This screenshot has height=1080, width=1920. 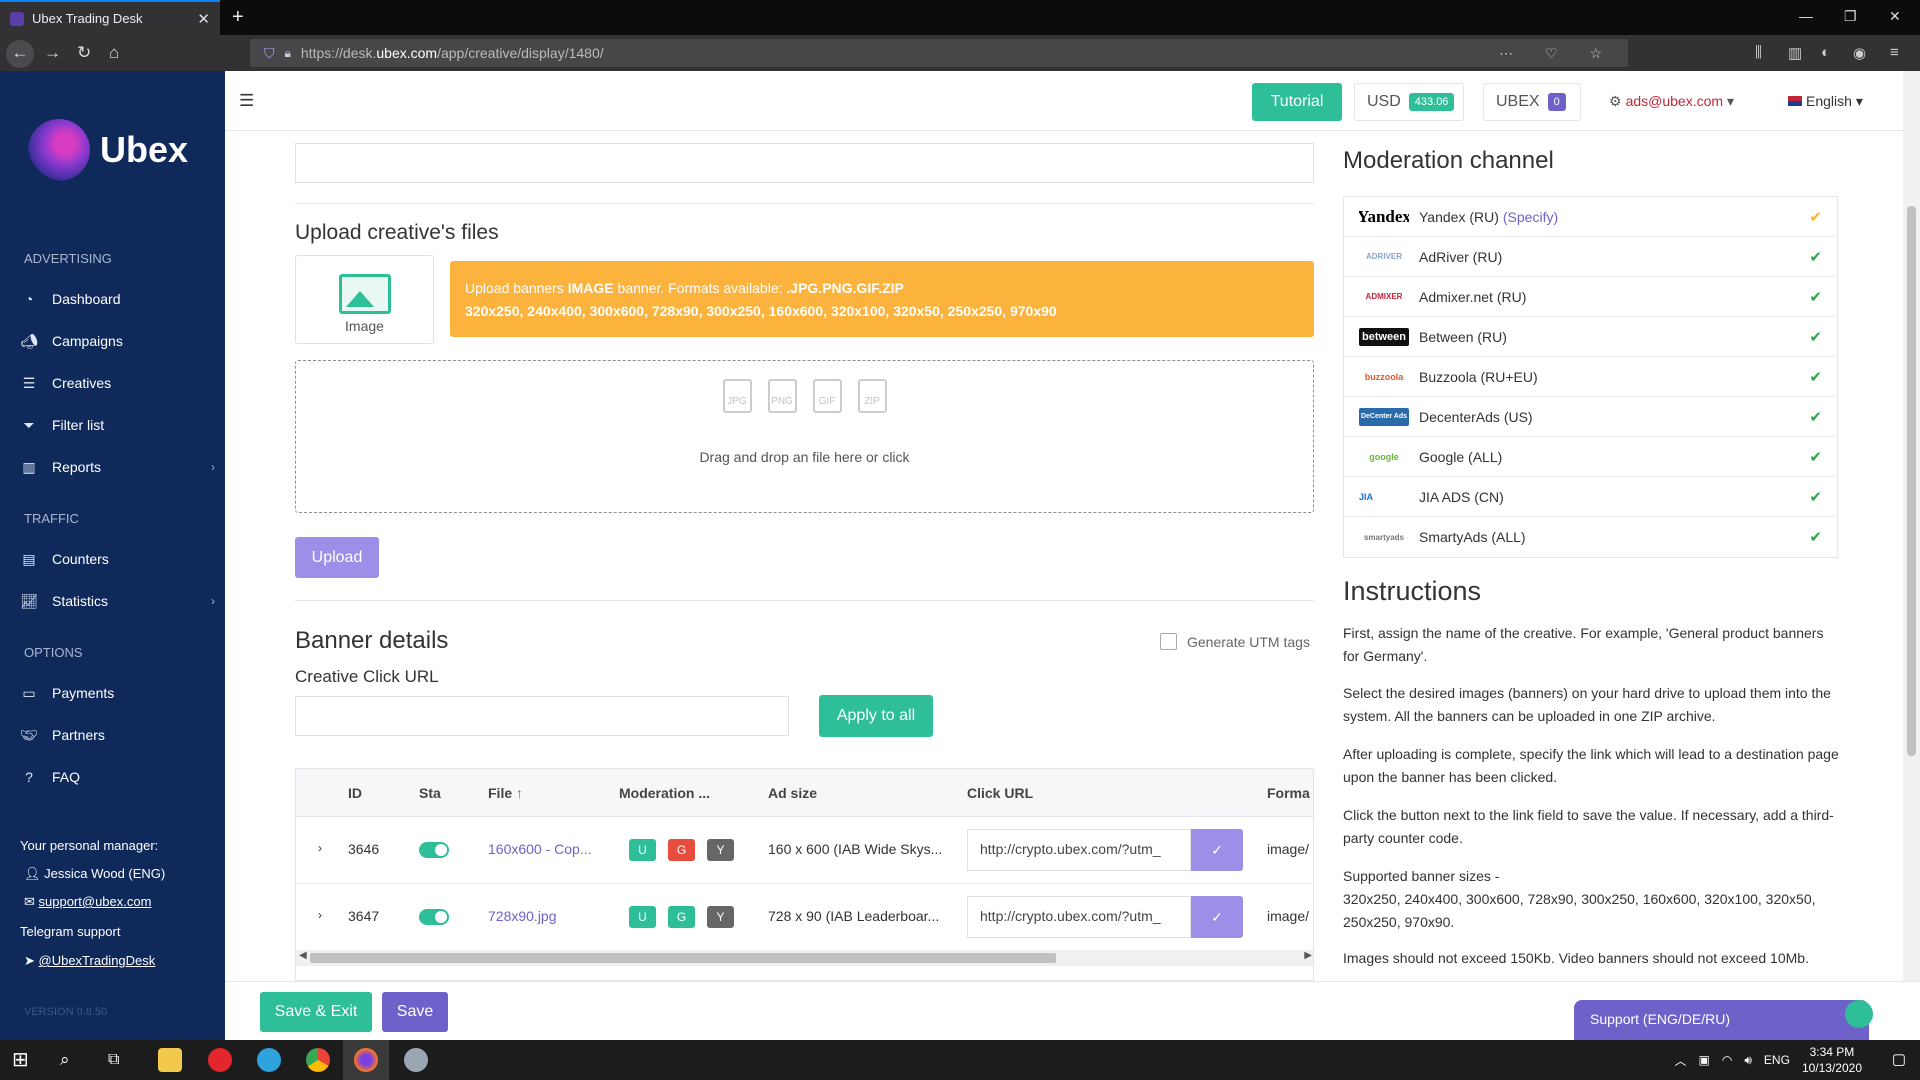 What do you see at coordinates (1723, 1020) in the screenshot?
I see `support-chat-widget: Support (ENG/DE/RU)` at bounding box center [1723, 1020].